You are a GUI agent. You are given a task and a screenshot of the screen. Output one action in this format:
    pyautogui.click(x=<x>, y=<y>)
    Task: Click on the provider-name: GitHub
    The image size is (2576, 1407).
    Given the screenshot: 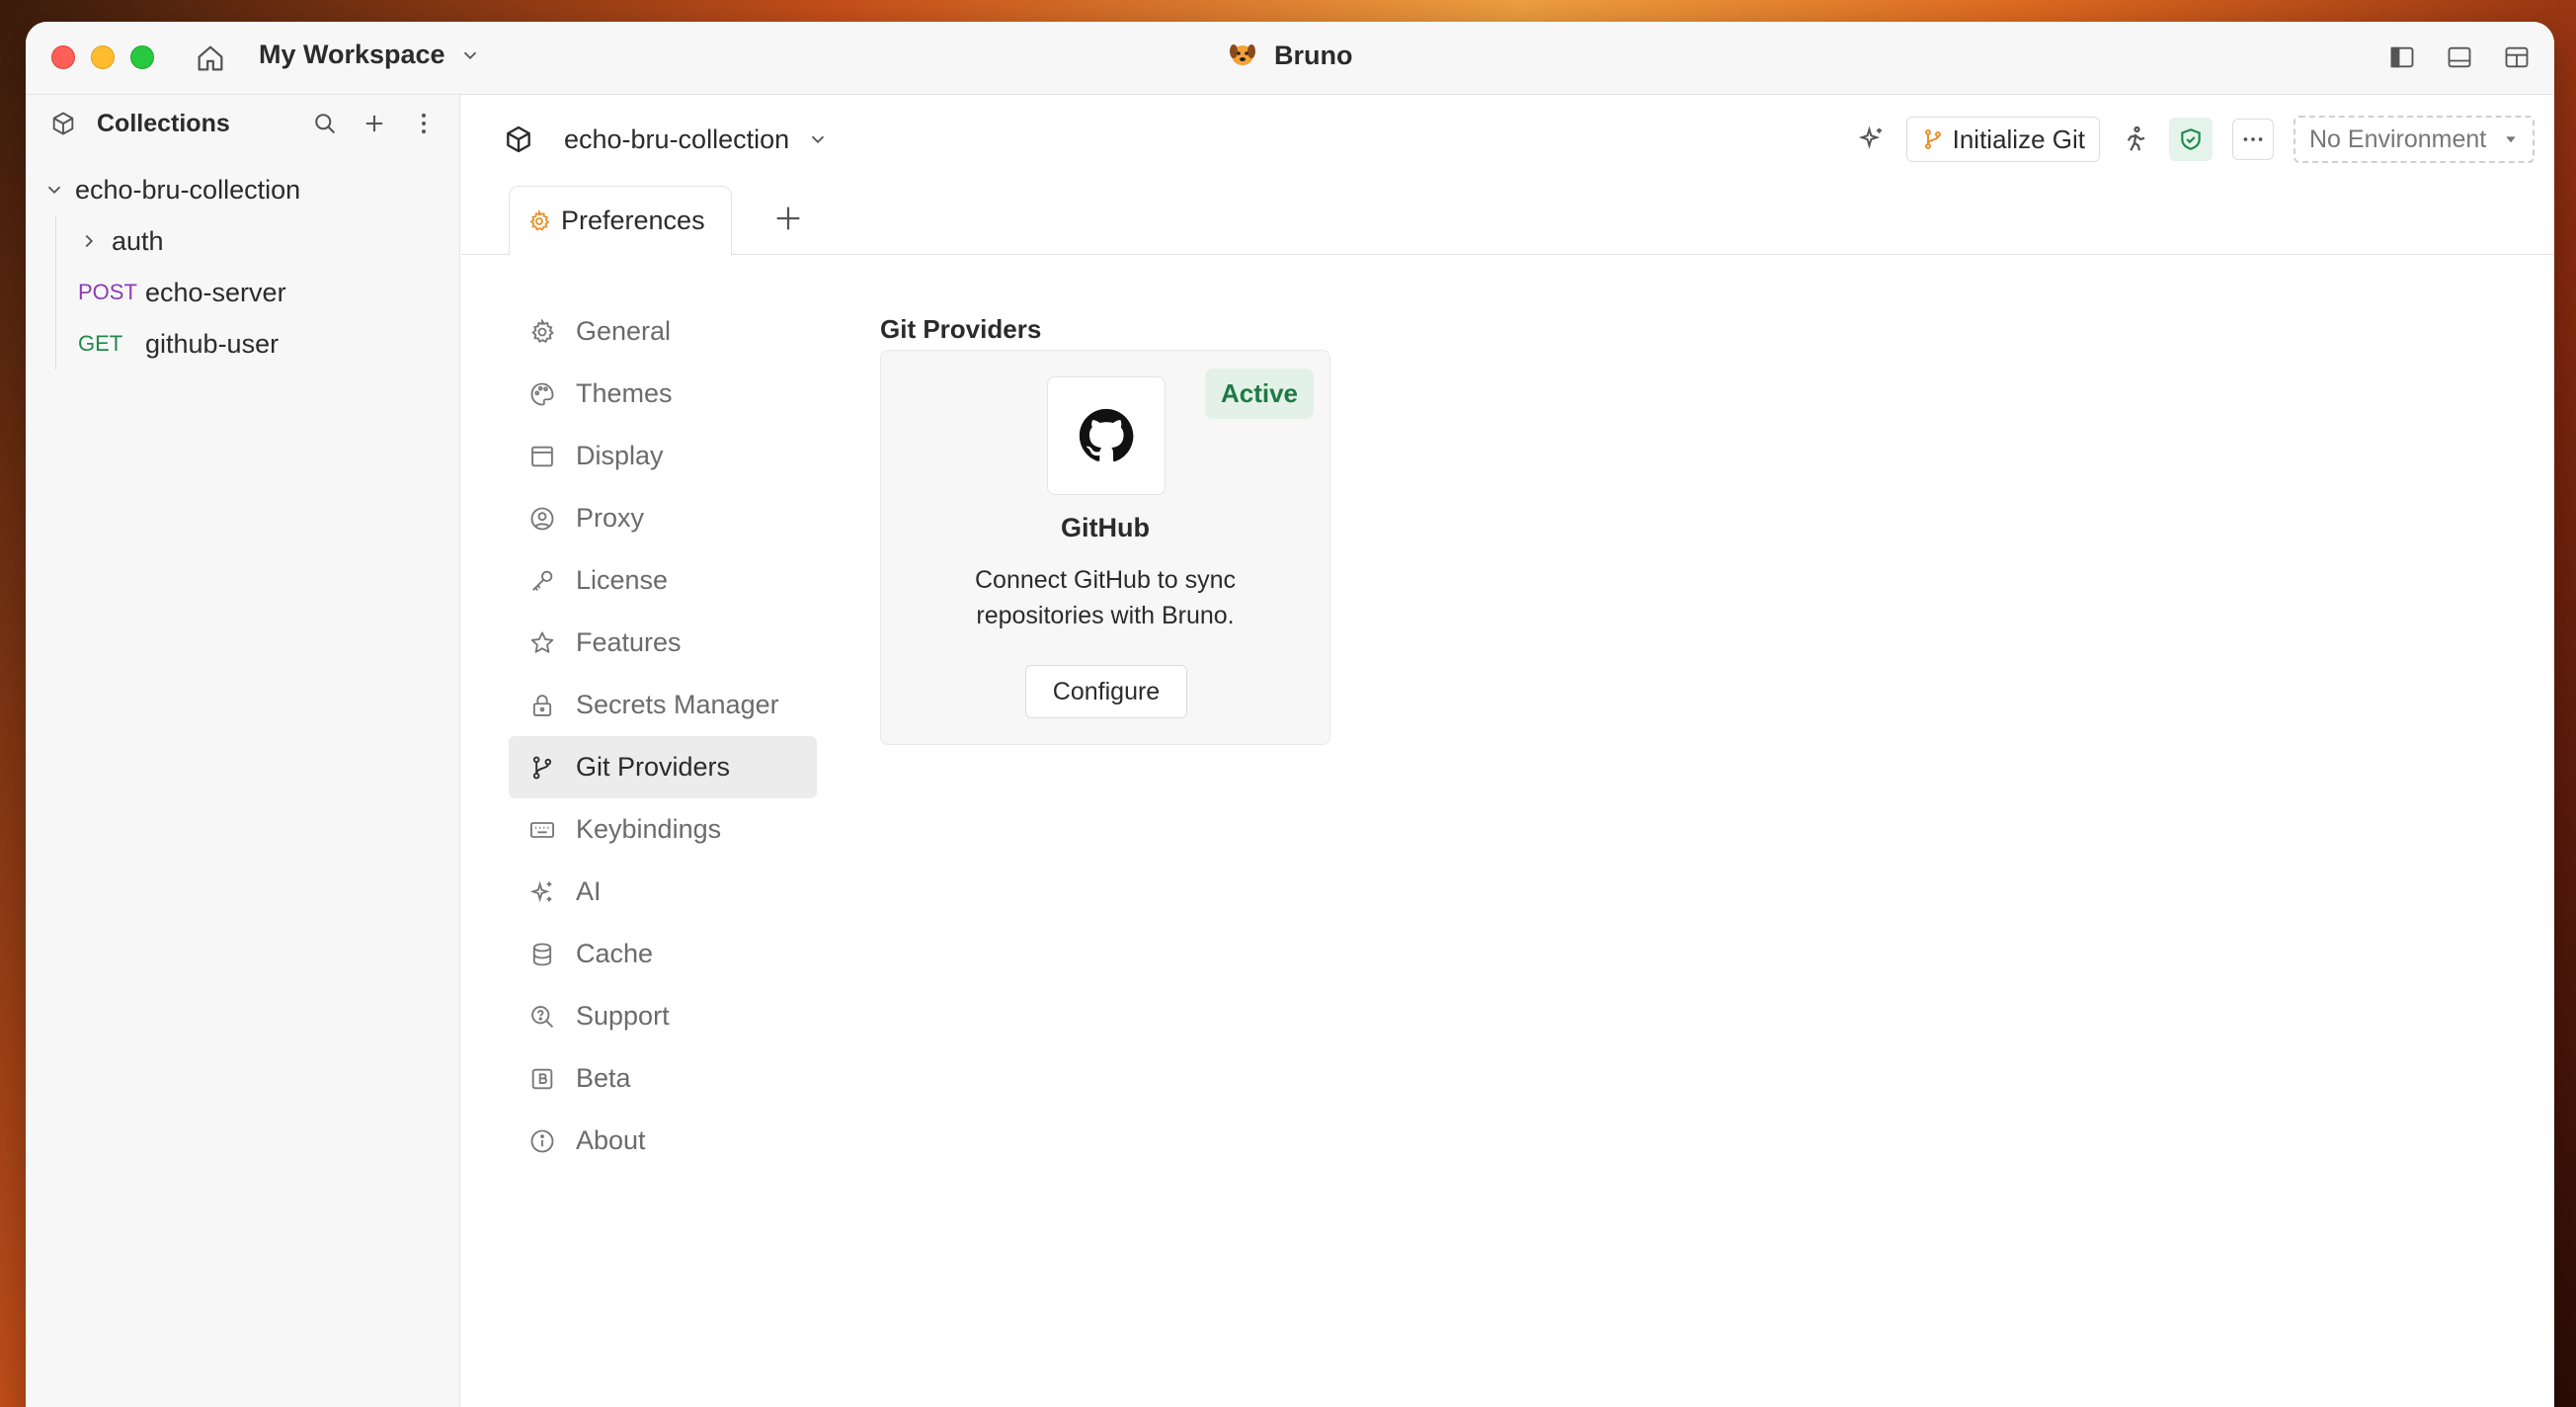 What is the action you would take?
    pyautogui.click(x=1105, y=527)
    